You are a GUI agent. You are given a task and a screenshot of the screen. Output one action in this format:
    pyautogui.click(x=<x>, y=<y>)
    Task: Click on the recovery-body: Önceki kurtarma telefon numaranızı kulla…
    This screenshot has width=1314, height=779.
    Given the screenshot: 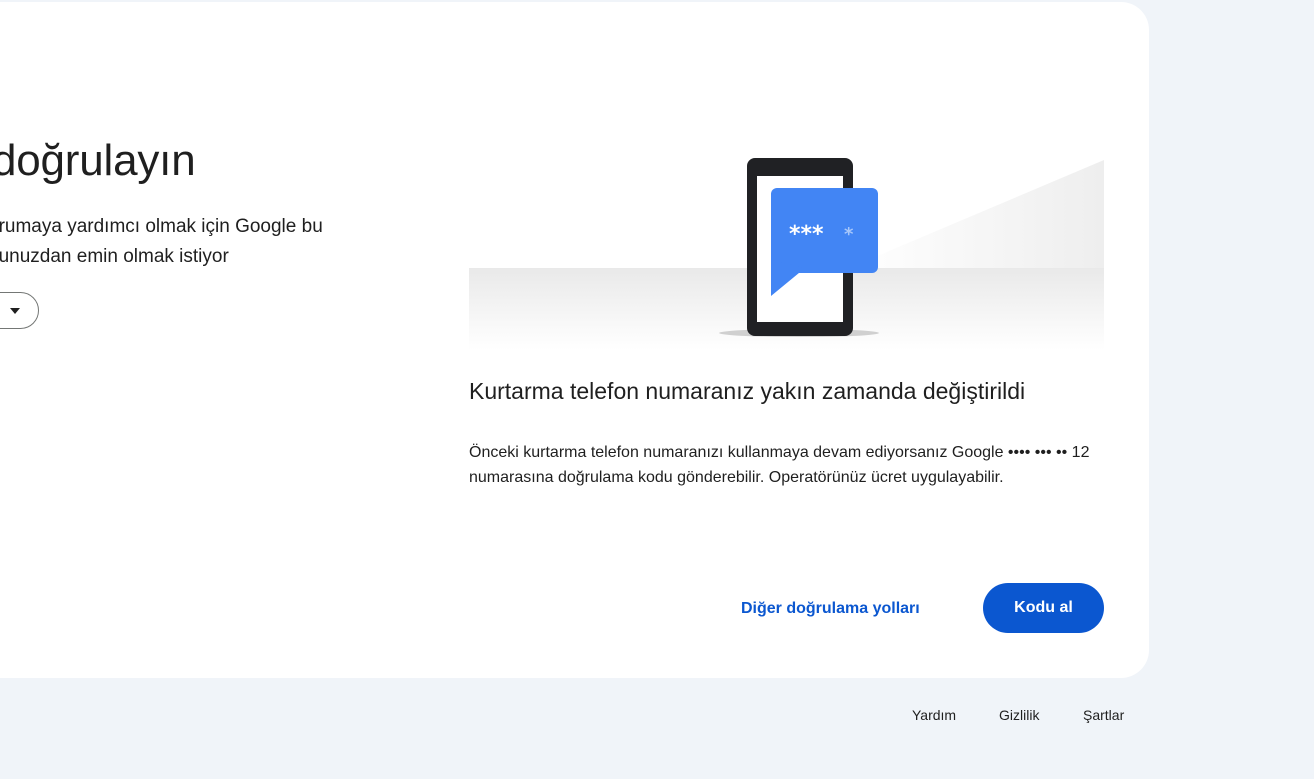 What is the action you would take?
    pyautogui.click(x=779, y=465)
    